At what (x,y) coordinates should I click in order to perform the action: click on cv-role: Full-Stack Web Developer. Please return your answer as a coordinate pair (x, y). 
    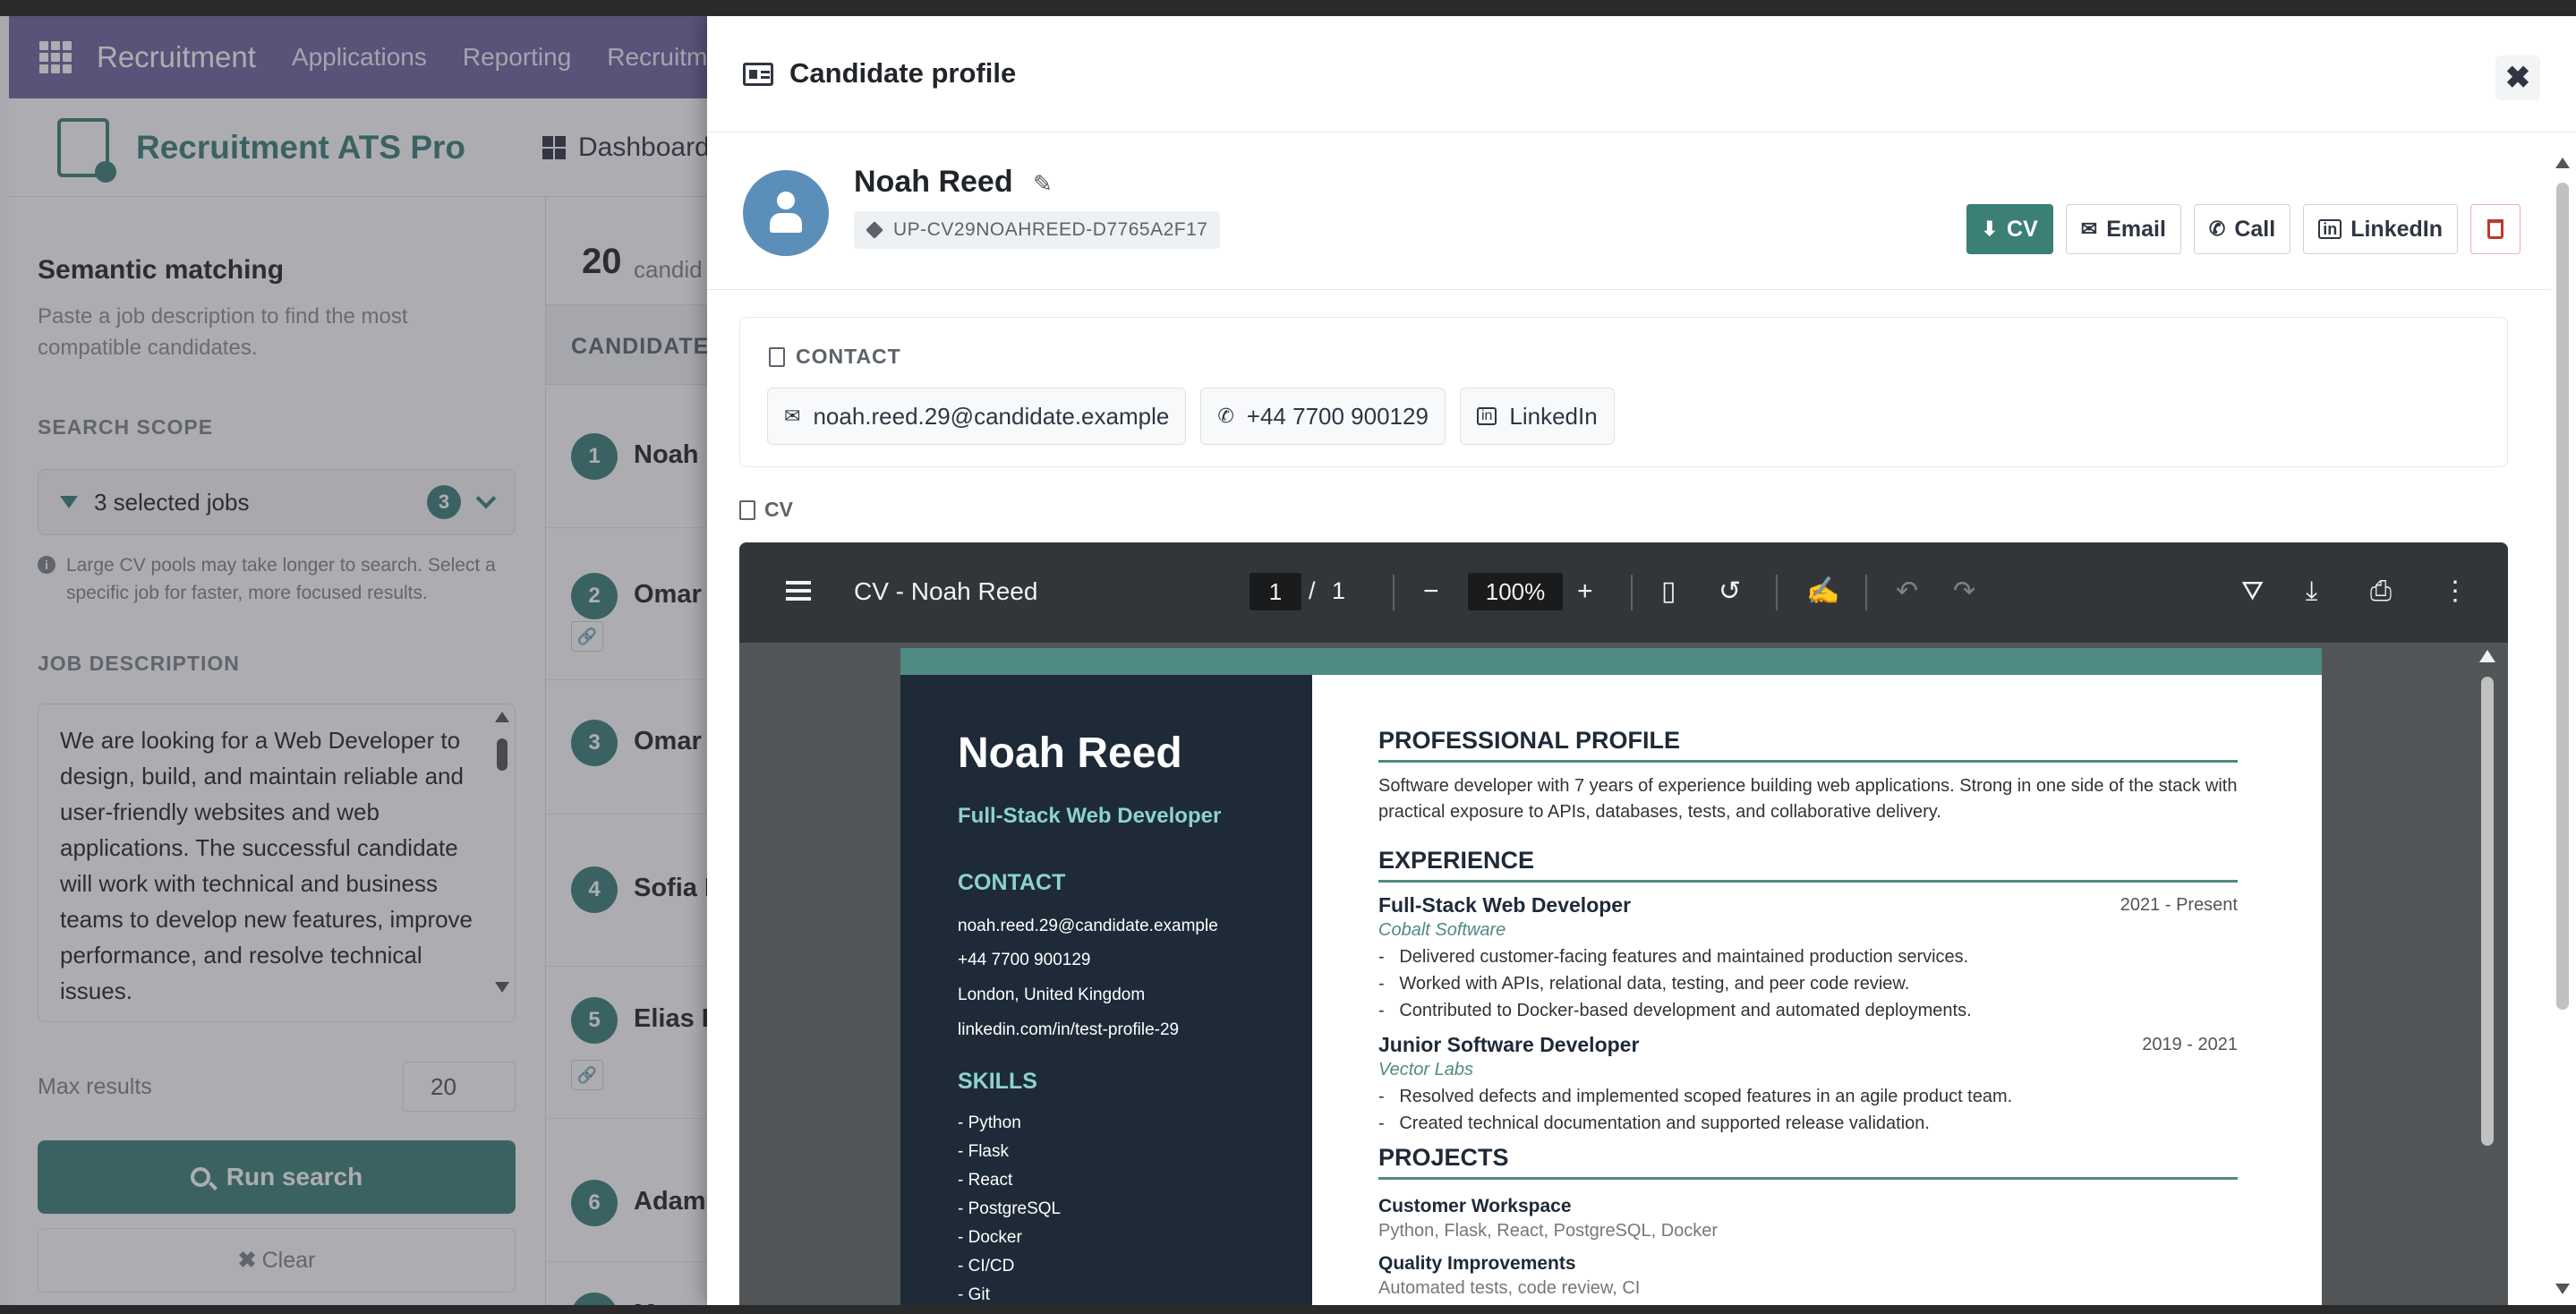
    Looking at the image, I should click on (1090, 816).